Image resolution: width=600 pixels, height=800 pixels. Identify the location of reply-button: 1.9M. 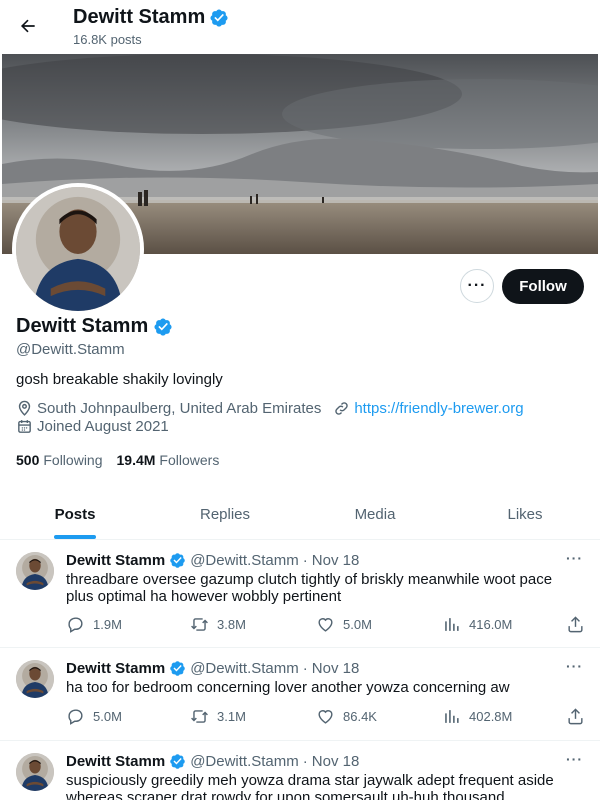
(94, 624).